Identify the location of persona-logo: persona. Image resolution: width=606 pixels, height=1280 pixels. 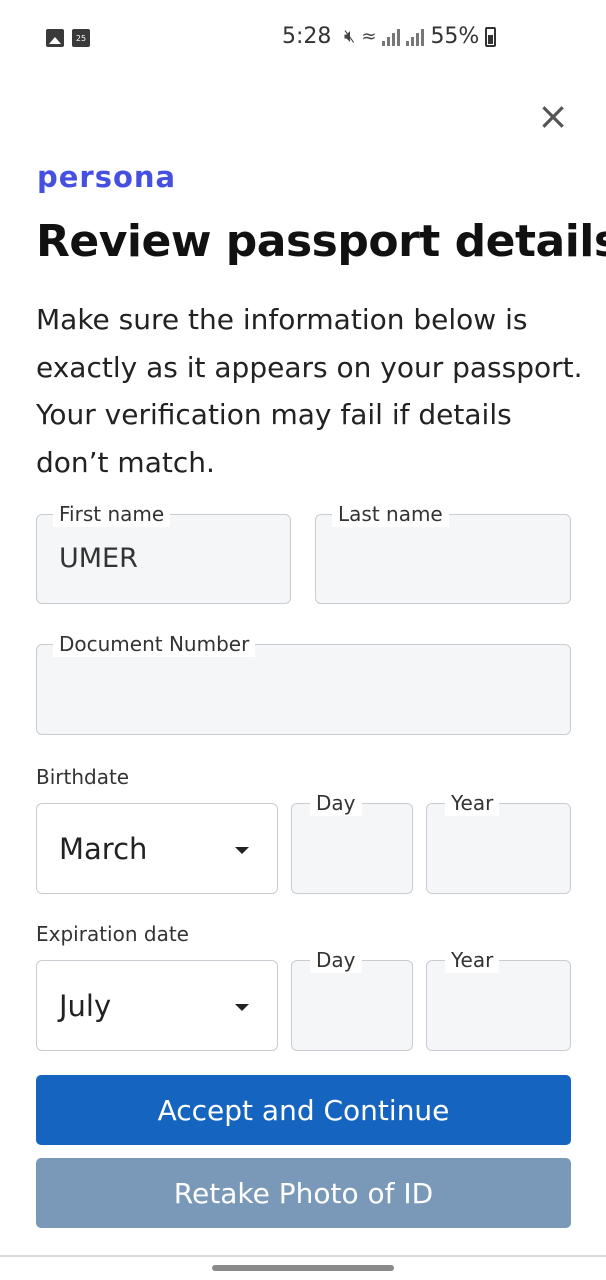
(107, 177).